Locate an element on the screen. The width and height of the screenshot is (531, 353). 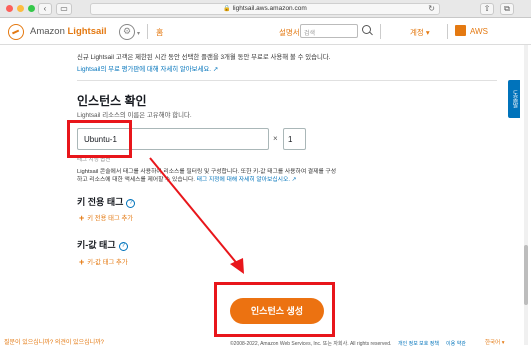
arrow-head is located at coordinates (237, 266).